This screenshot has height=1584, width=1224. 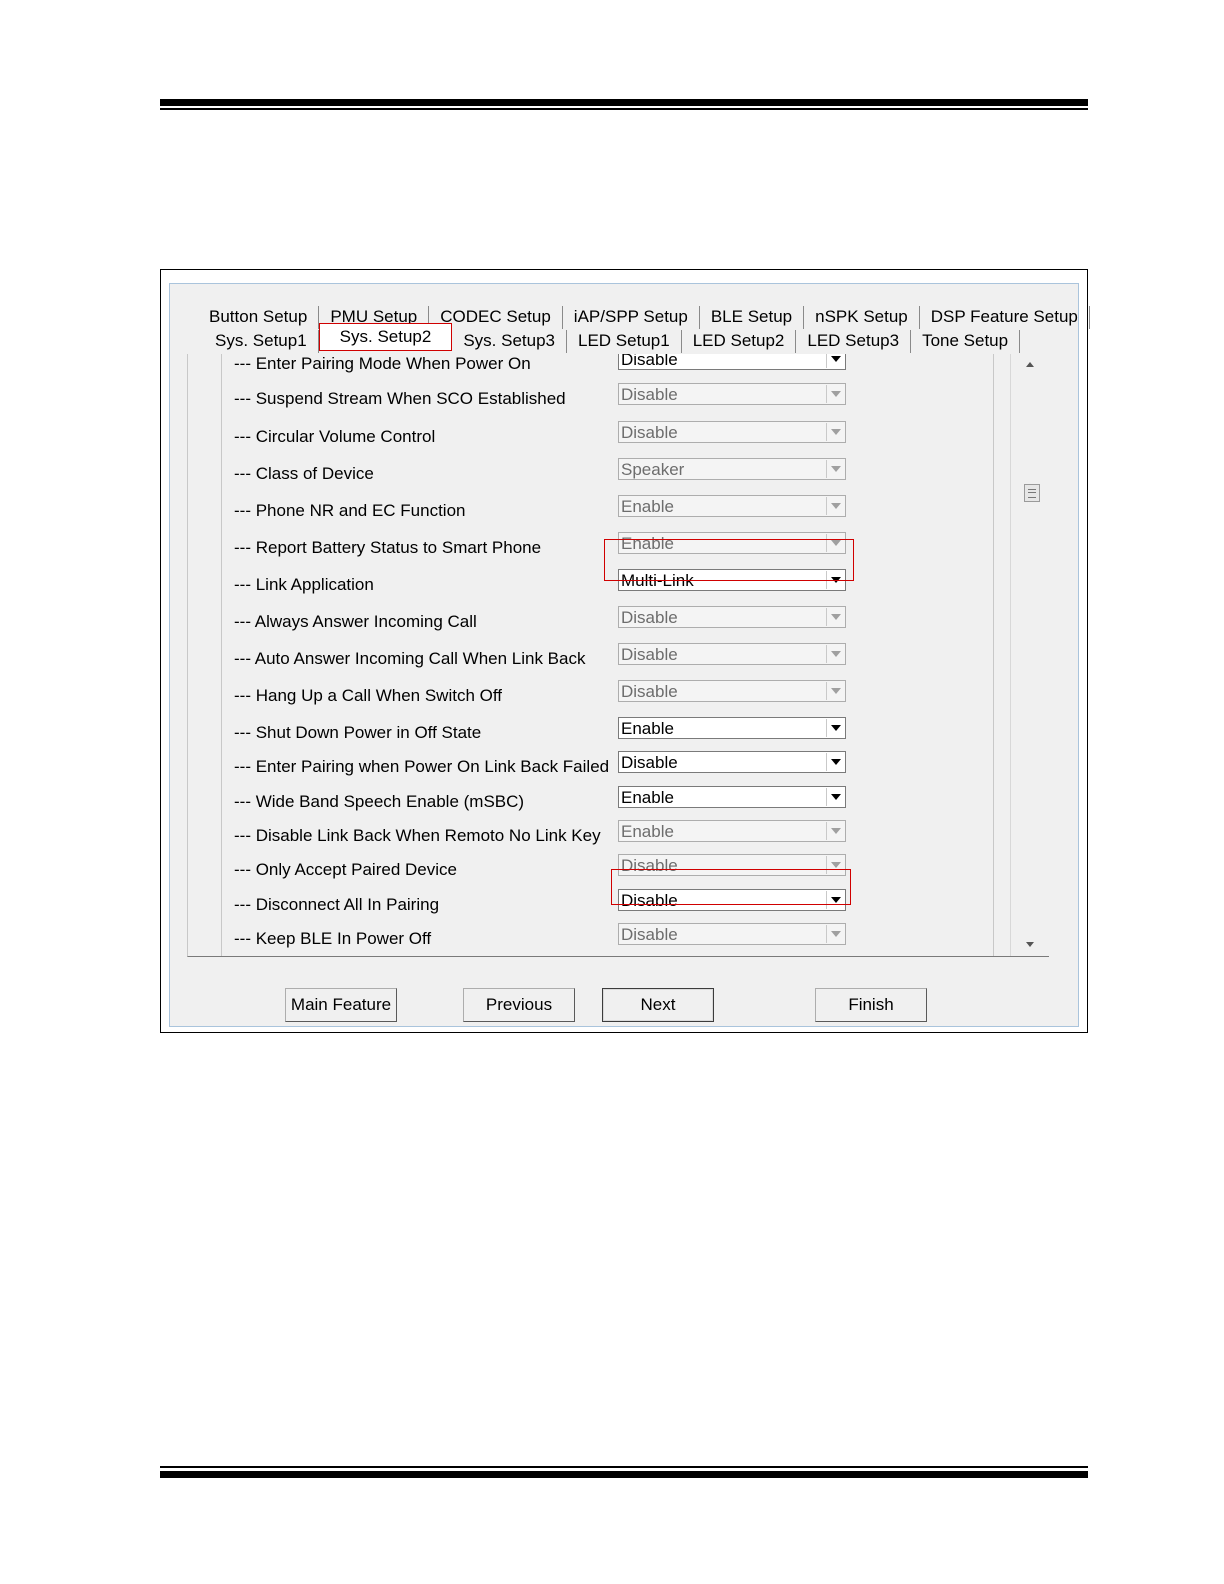 What do you see at coordinates (624, 1467) in the screenshot?
I see `footer-rule-thin` at bounding box center [624, 1467].